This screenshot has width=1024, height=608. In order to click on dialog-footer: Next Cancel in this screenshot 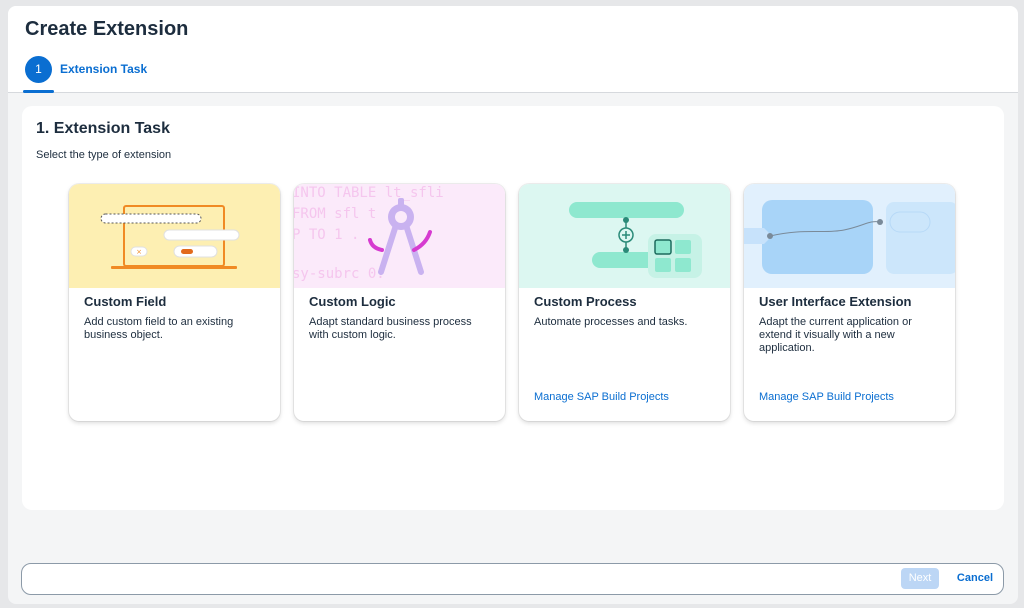, I will do `click(512, 579)`.